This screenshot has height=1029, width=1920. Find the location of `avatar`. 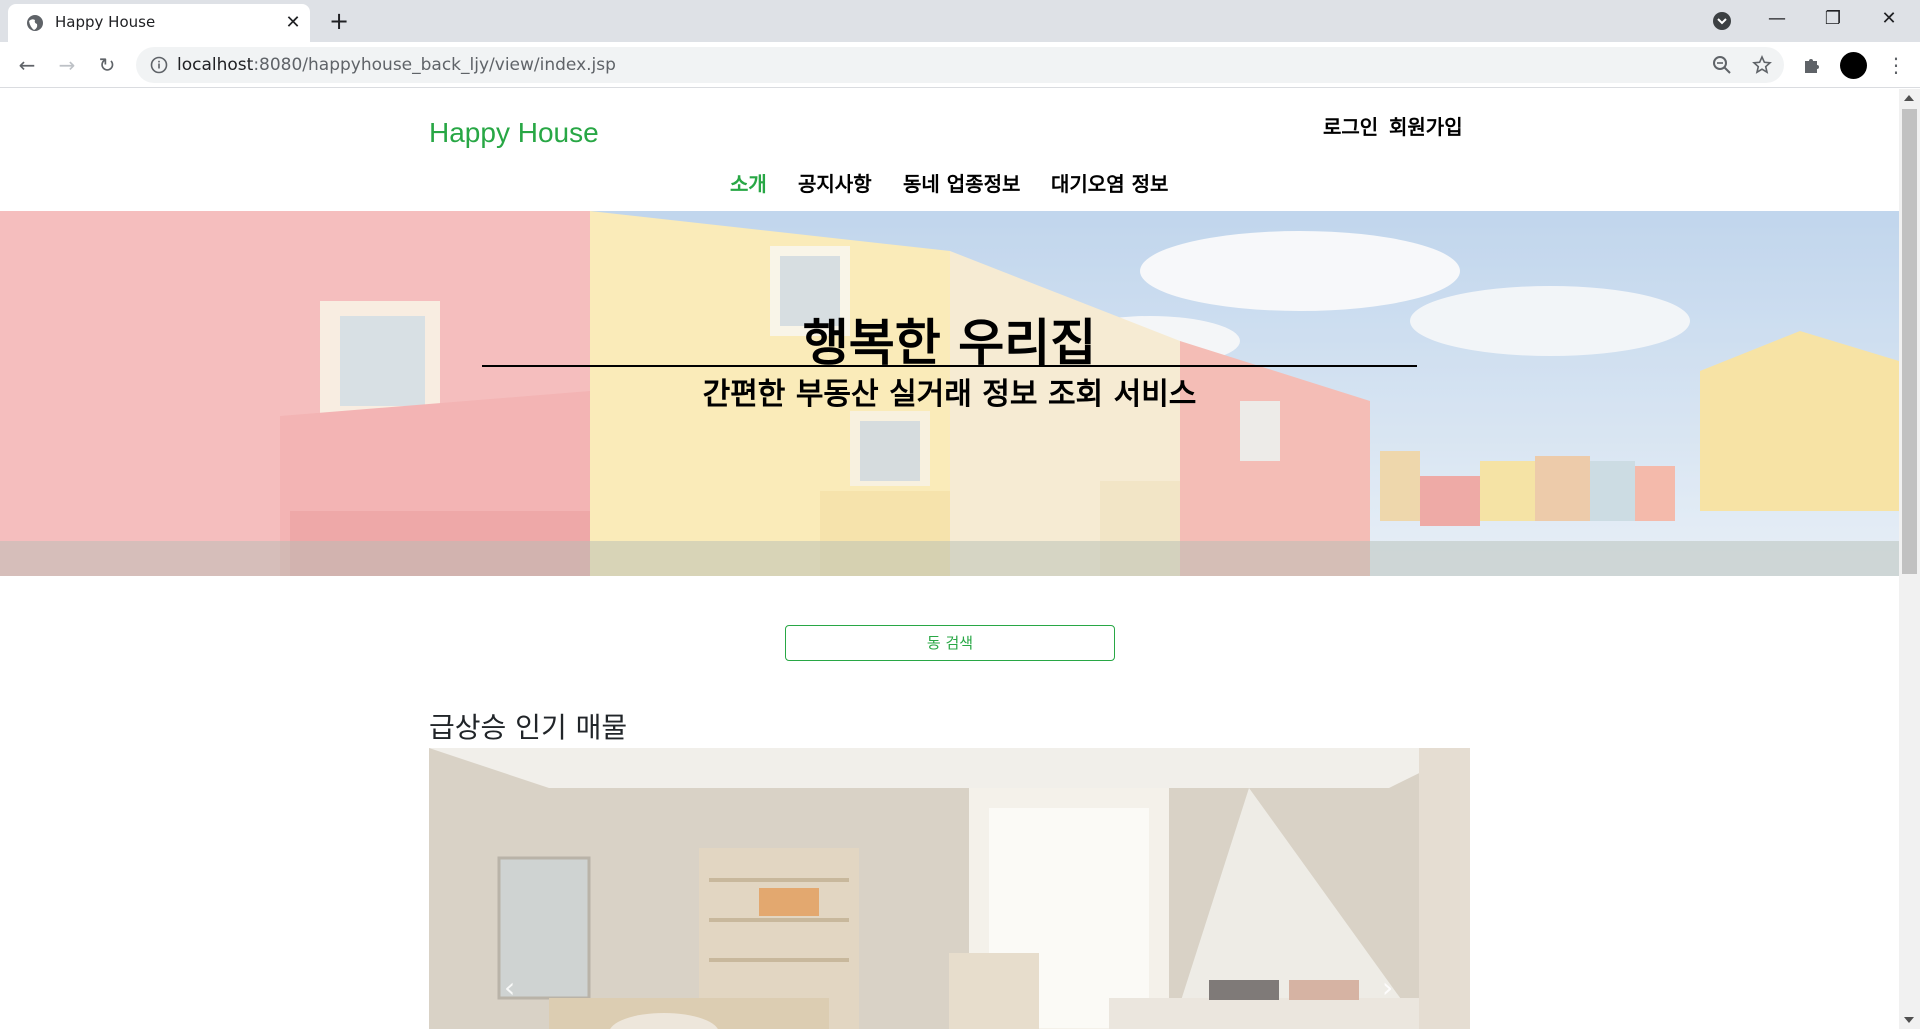

avatar is located at coordinates (1853, 65).